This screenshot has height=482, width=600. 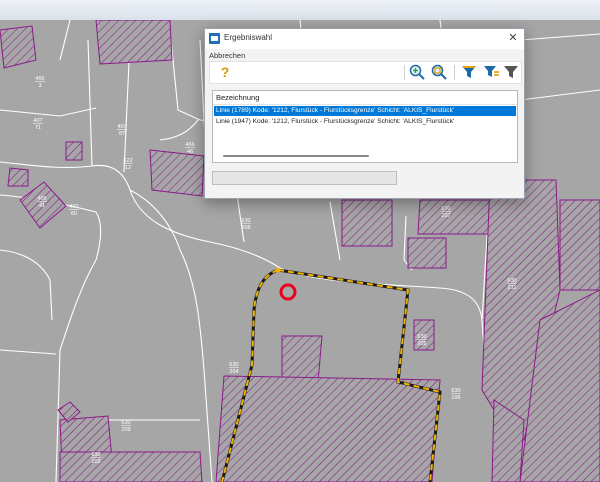 I want to click on parcel-label: 630204, so click(x=234, y=368).